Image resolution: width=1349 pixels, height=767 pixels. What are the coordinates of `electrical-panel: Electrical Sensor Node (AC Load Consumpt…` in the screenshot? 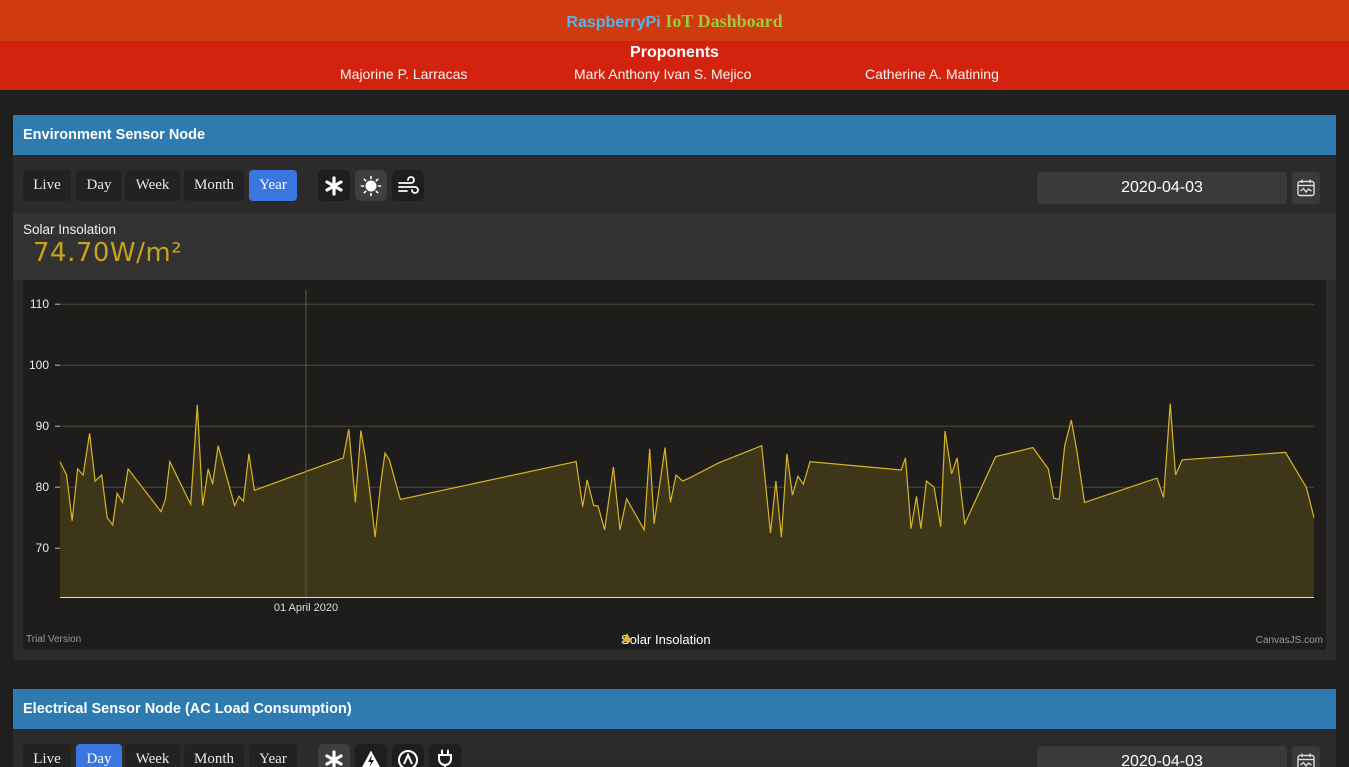 It's located at (674, 728).